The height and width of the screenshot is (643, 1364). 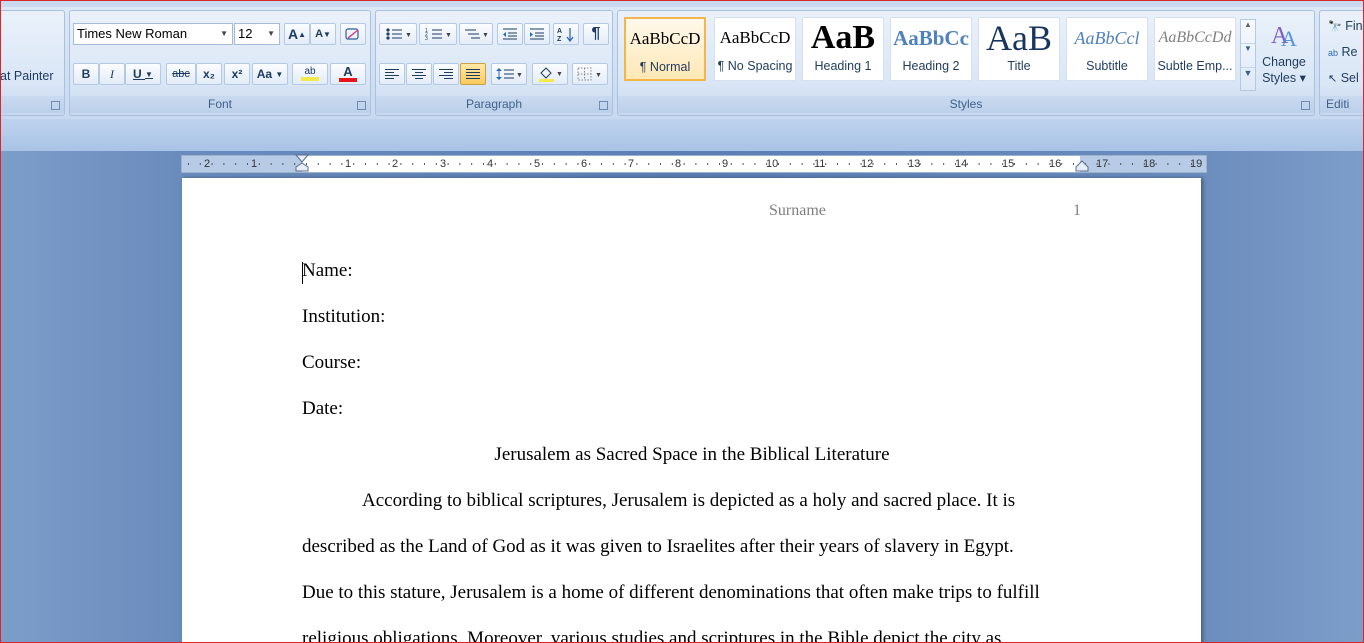 I want to click on style-subtitle: AaBbCcl Subtitle, so click(x=1107, y=49).